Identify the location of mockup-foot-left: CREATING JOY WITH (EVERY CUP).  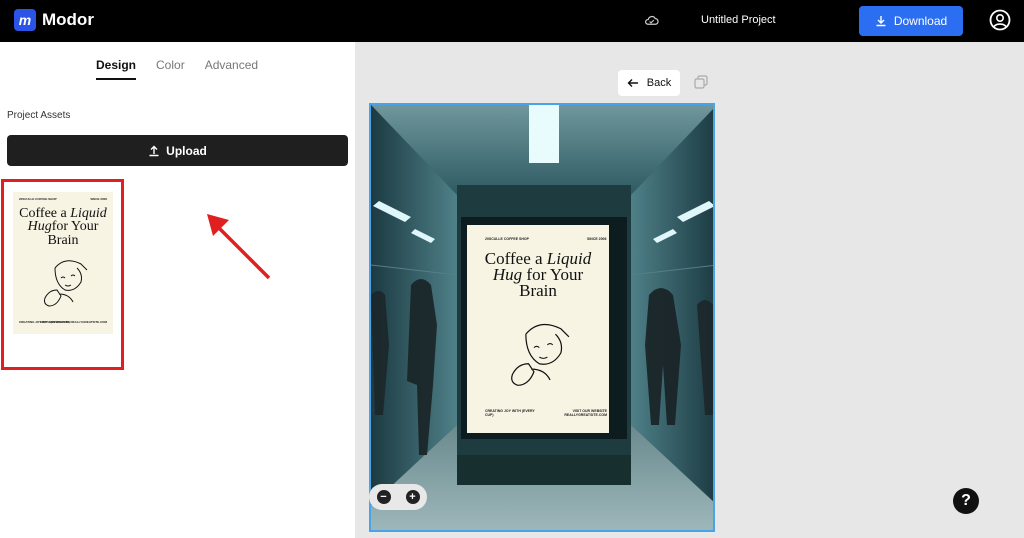
(510, 413).